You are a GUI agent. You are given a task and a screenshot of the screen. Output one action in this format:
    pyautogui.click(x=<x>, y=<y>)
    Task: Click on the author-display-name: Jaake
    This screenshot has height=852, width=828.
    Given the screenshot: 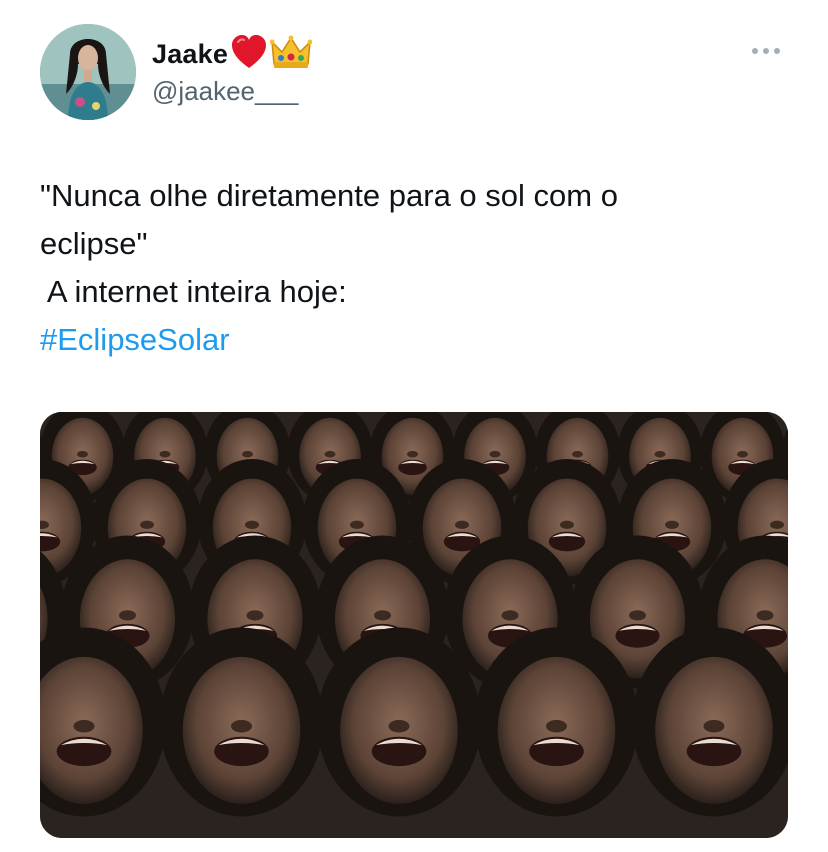 What is the action you would take?
    pyautogui.click(x=190, y=54)
    